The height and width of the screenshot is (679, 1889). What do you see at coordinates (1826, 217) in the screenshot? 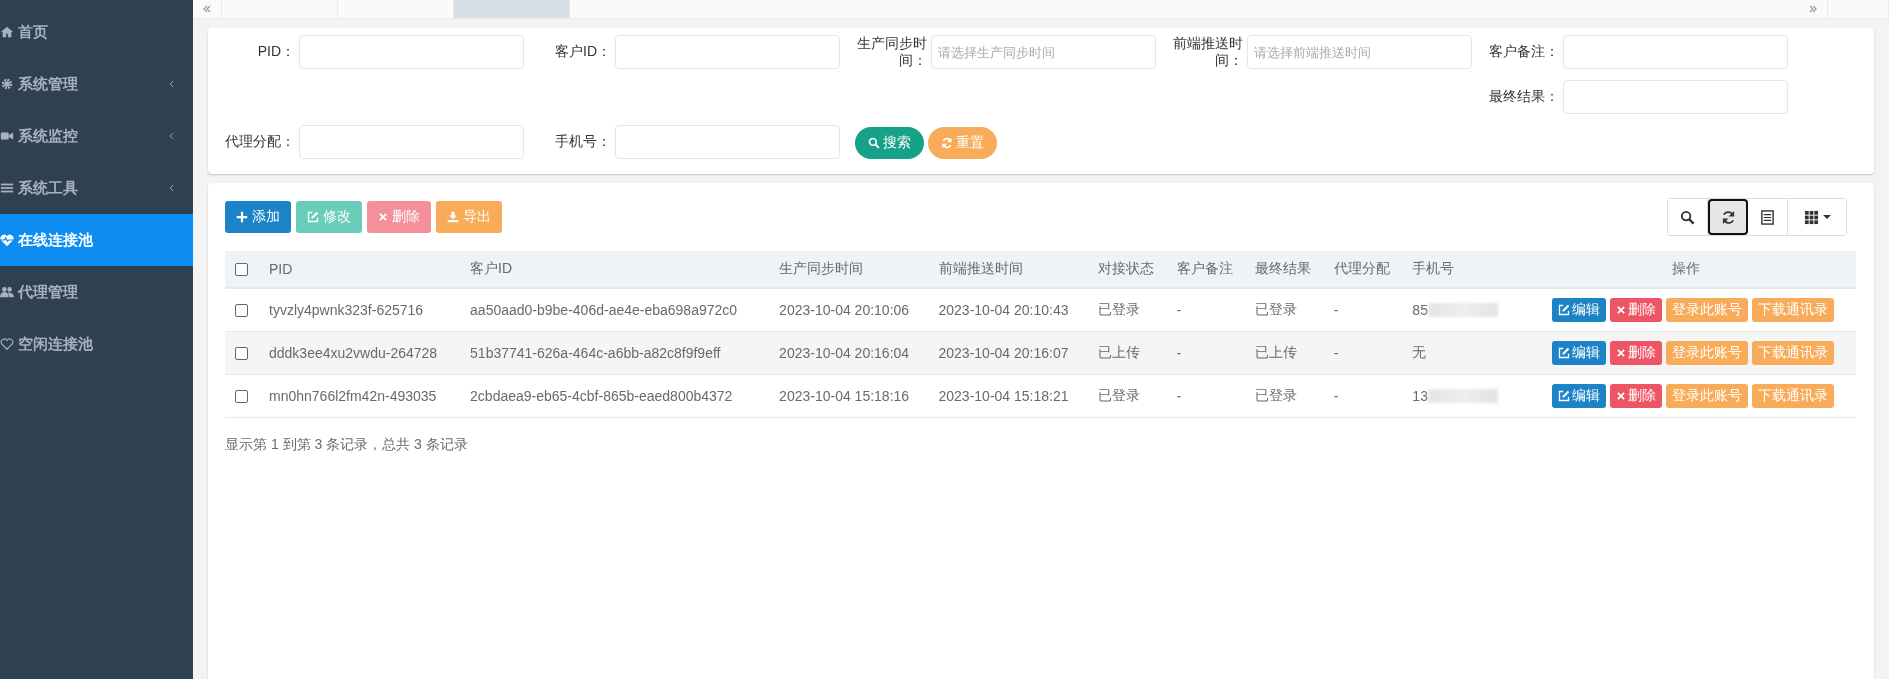
I see `caret-icon` at bounding box center [1826, 217].